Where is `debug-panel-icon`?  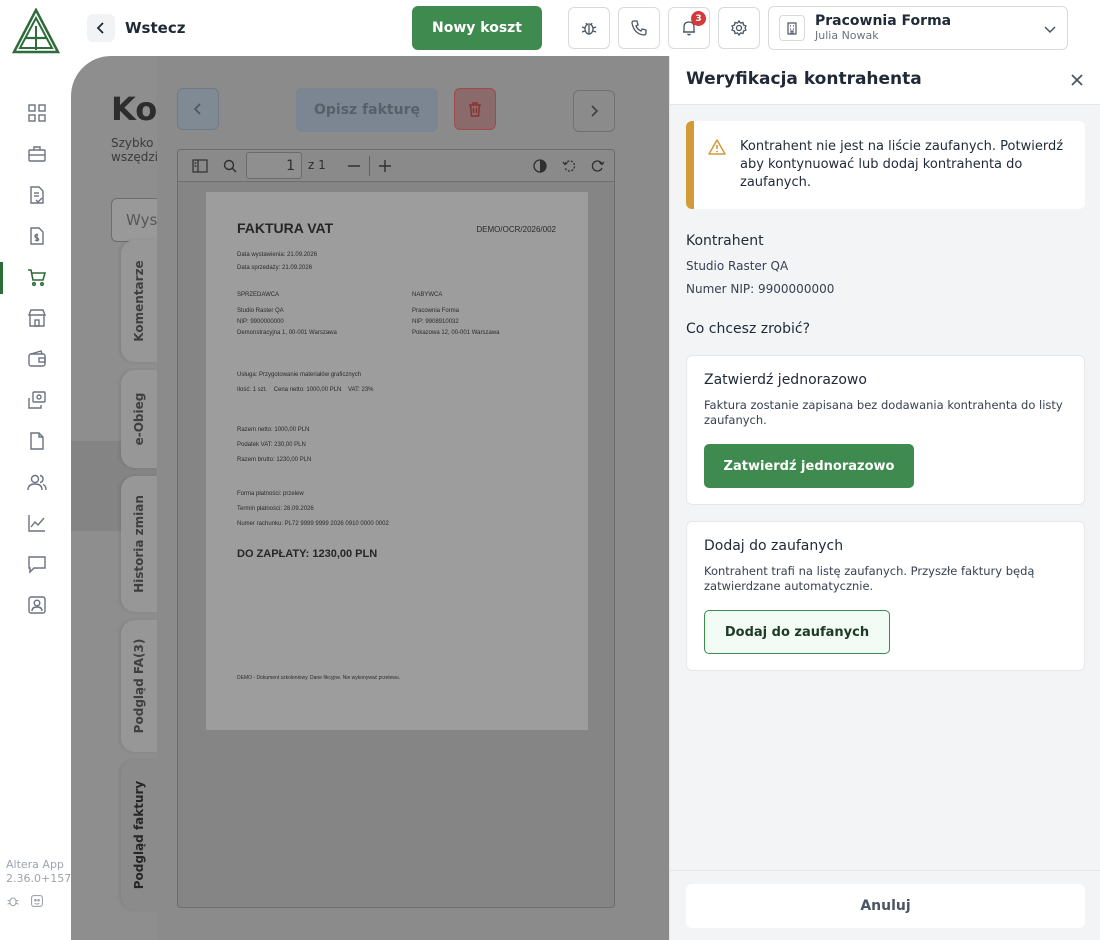
debug-panel-icon is located at coordinates (37, 902).